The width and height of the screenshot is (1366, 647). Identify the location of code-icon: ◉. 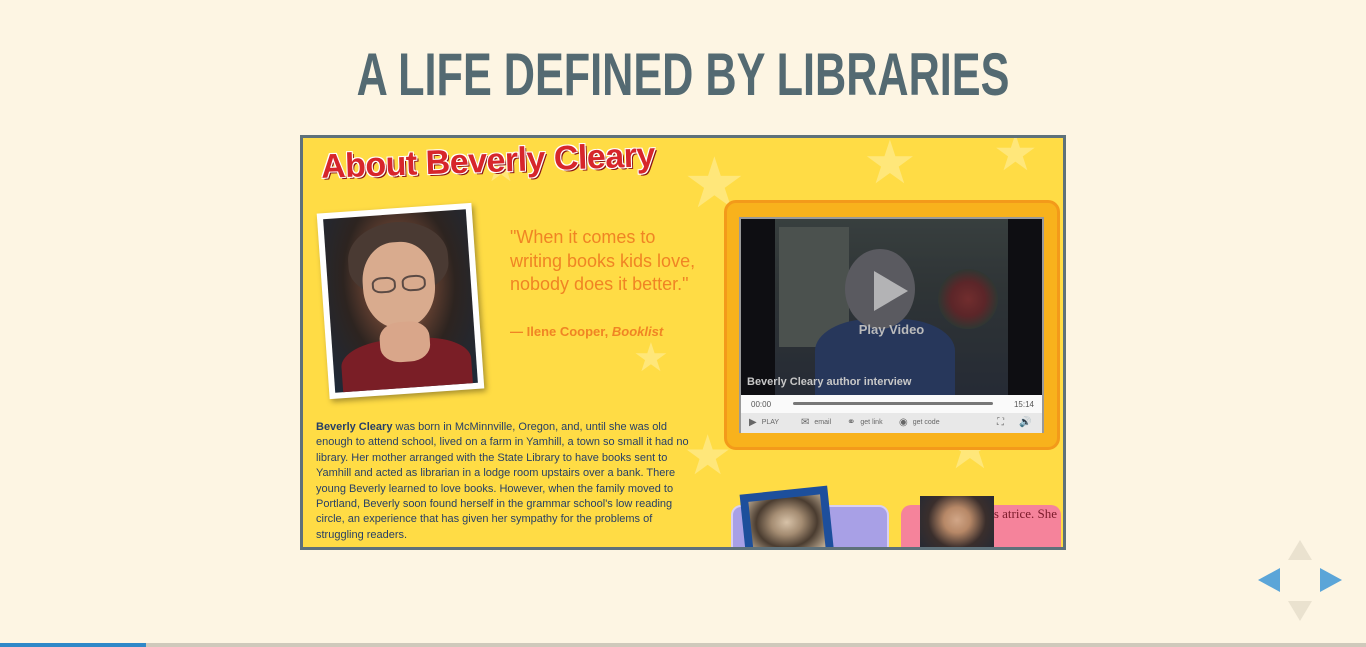
(903, 422).